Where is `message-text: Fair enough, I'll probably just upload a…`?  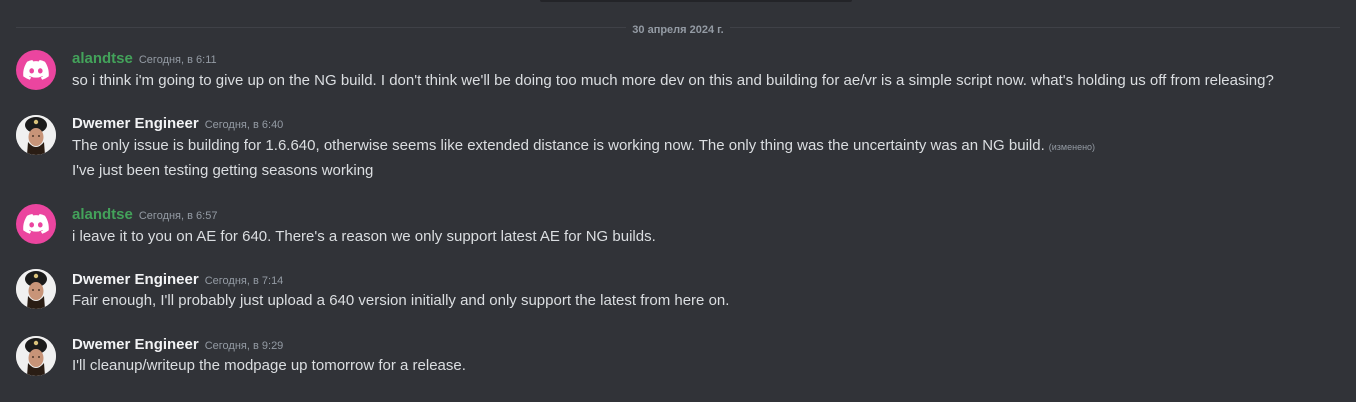
message-text: Fair enough, I'll probably just upload a… is located at coordinates (401, 300).